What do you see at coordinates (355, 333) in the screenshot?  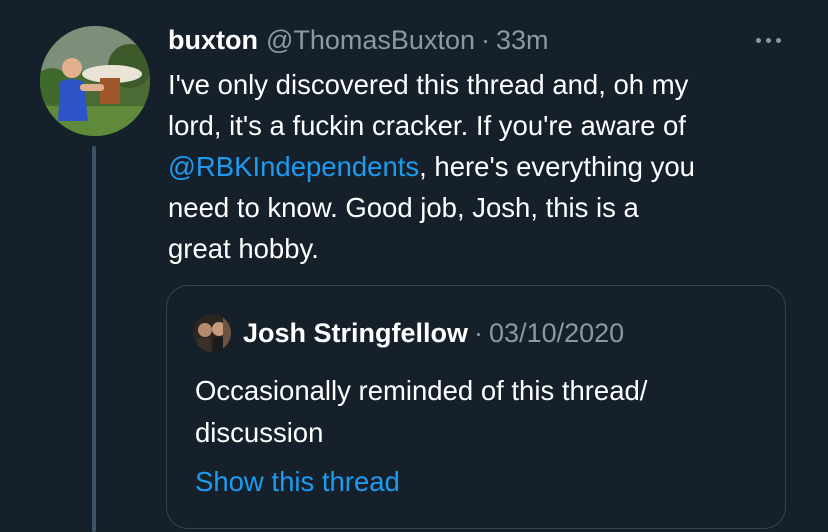 I see `quoted-author-name: Josh Stringfellow` at bounding box center [355, 333].